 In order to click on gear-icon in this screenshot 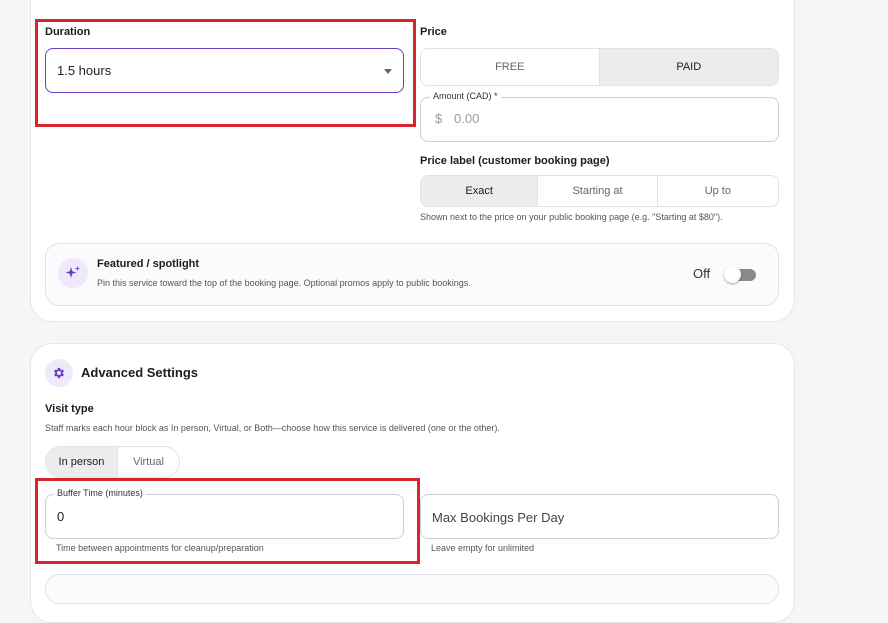, I will do `click(59, 373)`.